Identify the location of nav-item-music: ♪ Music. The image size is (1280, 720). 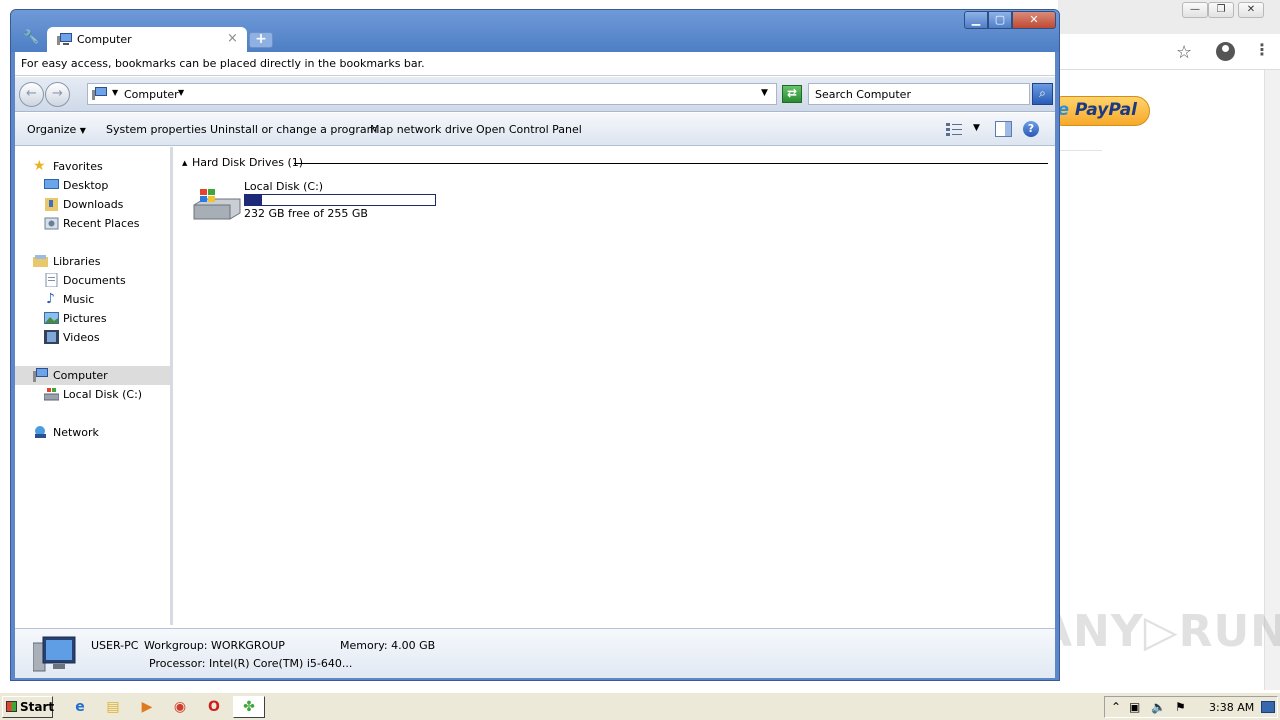
(92, 299).